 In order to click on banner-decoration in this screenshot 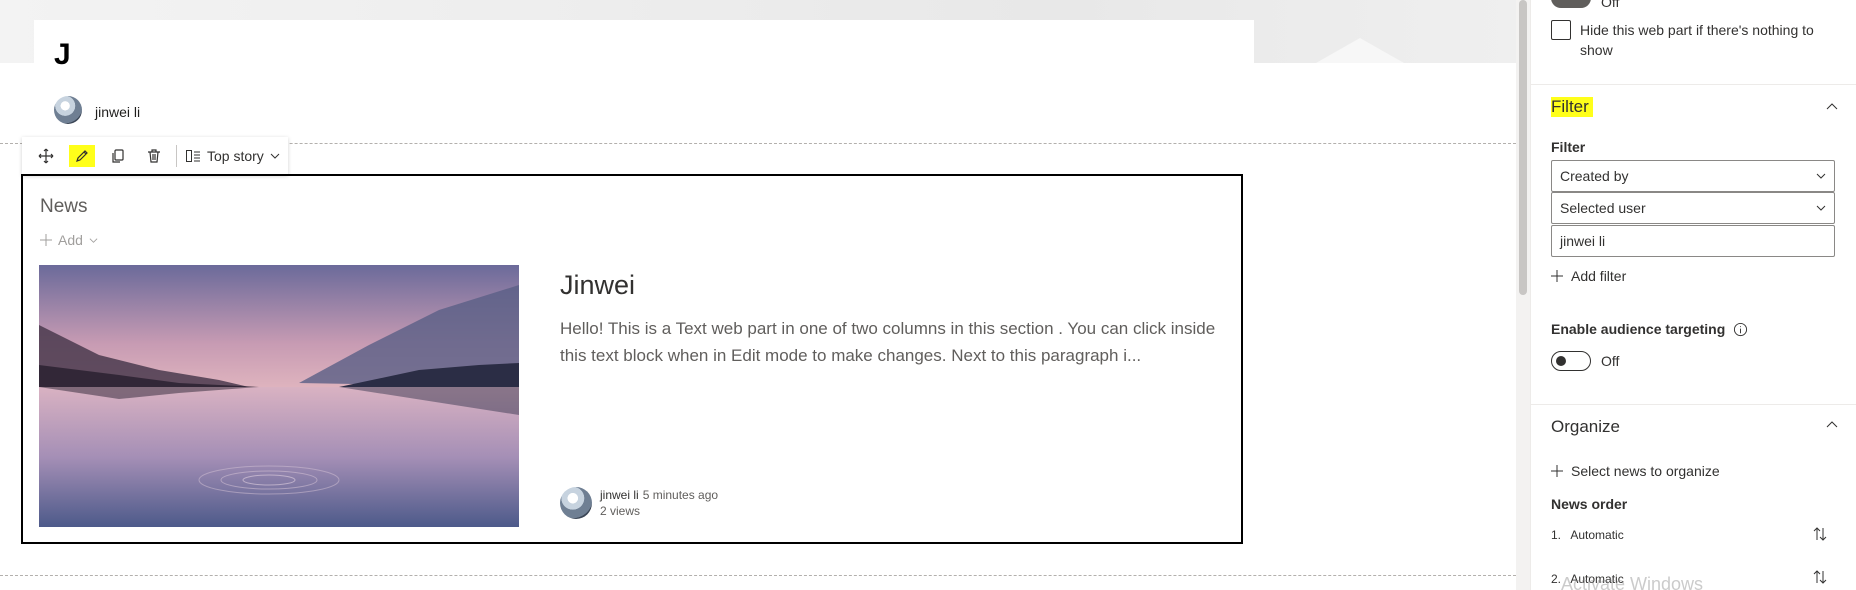, I will do `click(1360, 50)`.